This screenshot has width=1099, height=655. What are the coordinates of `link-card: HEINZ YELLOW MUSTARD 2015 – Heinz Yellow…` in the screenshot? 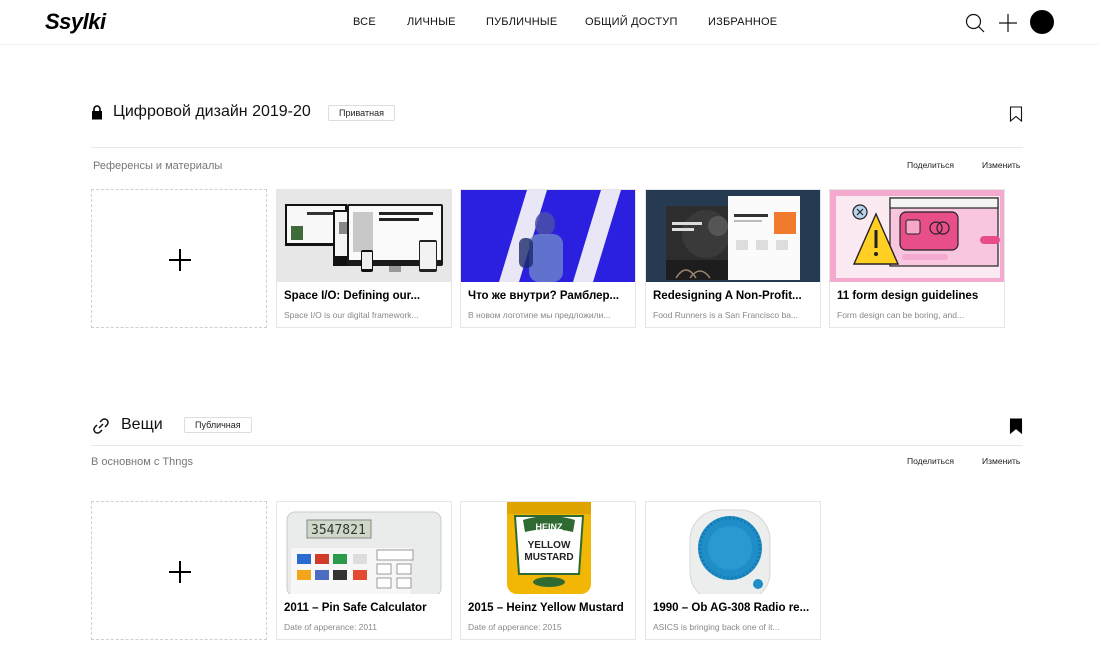 It's located at (548, 570).